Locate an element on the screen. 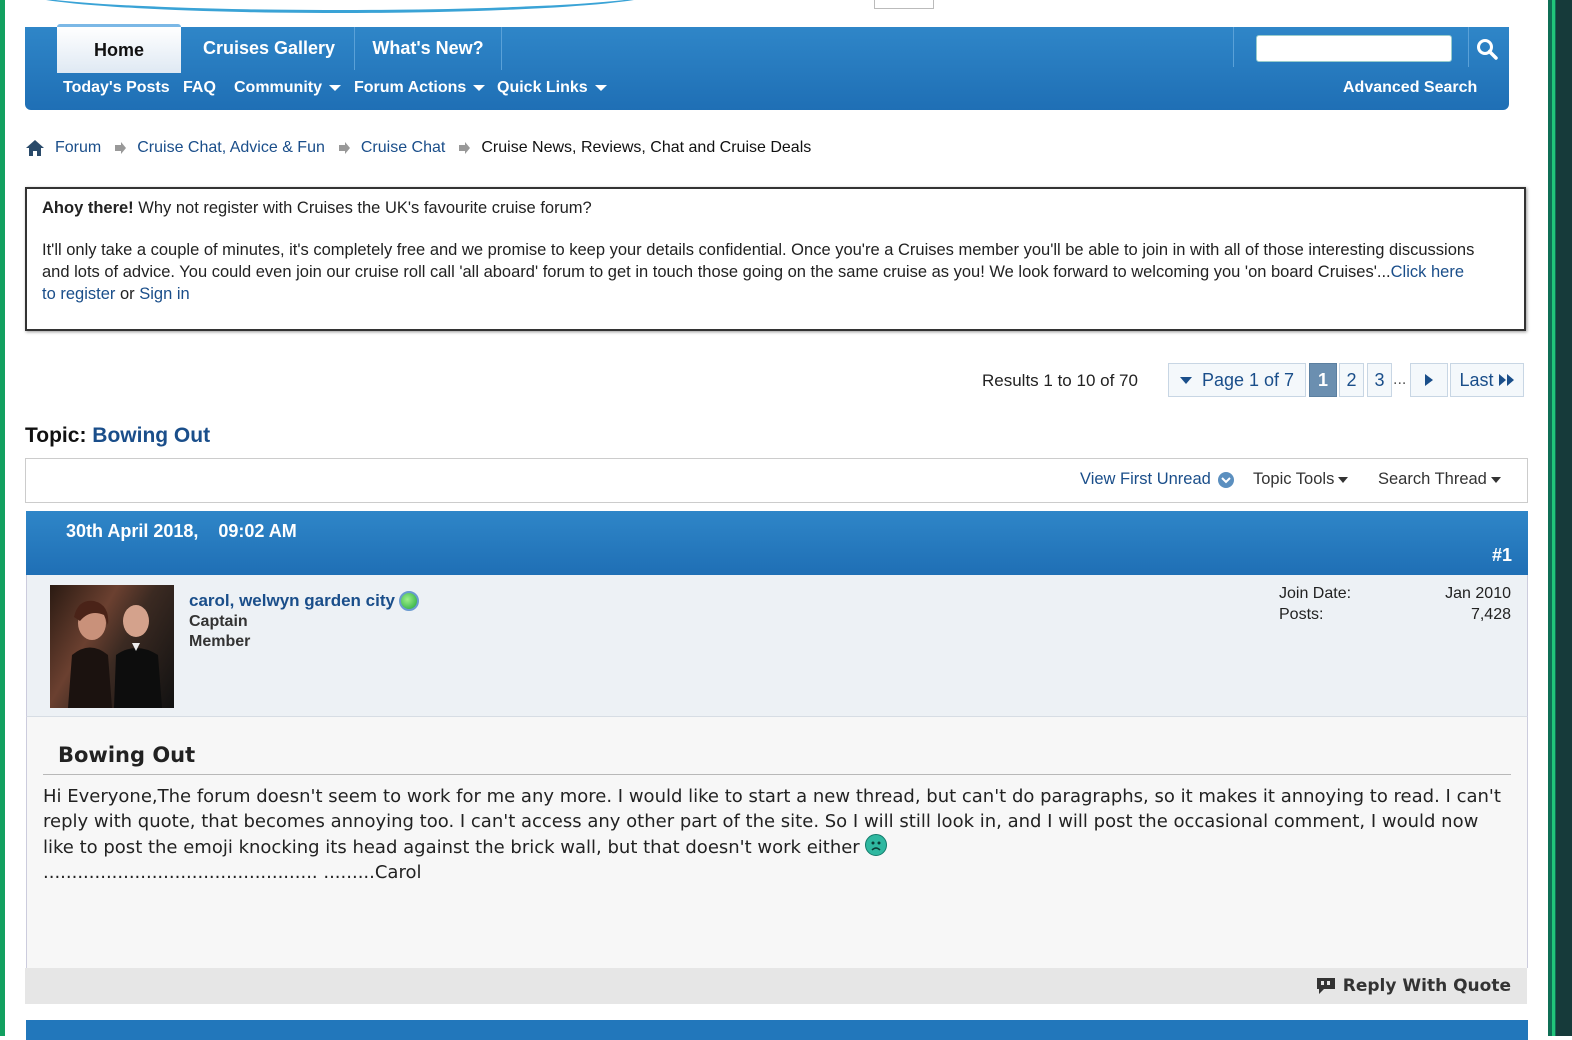 The width and height of the screenshot is (1572, 1040). topic-tools-menu: Topic Tools is located at coordinates (1301, 479).